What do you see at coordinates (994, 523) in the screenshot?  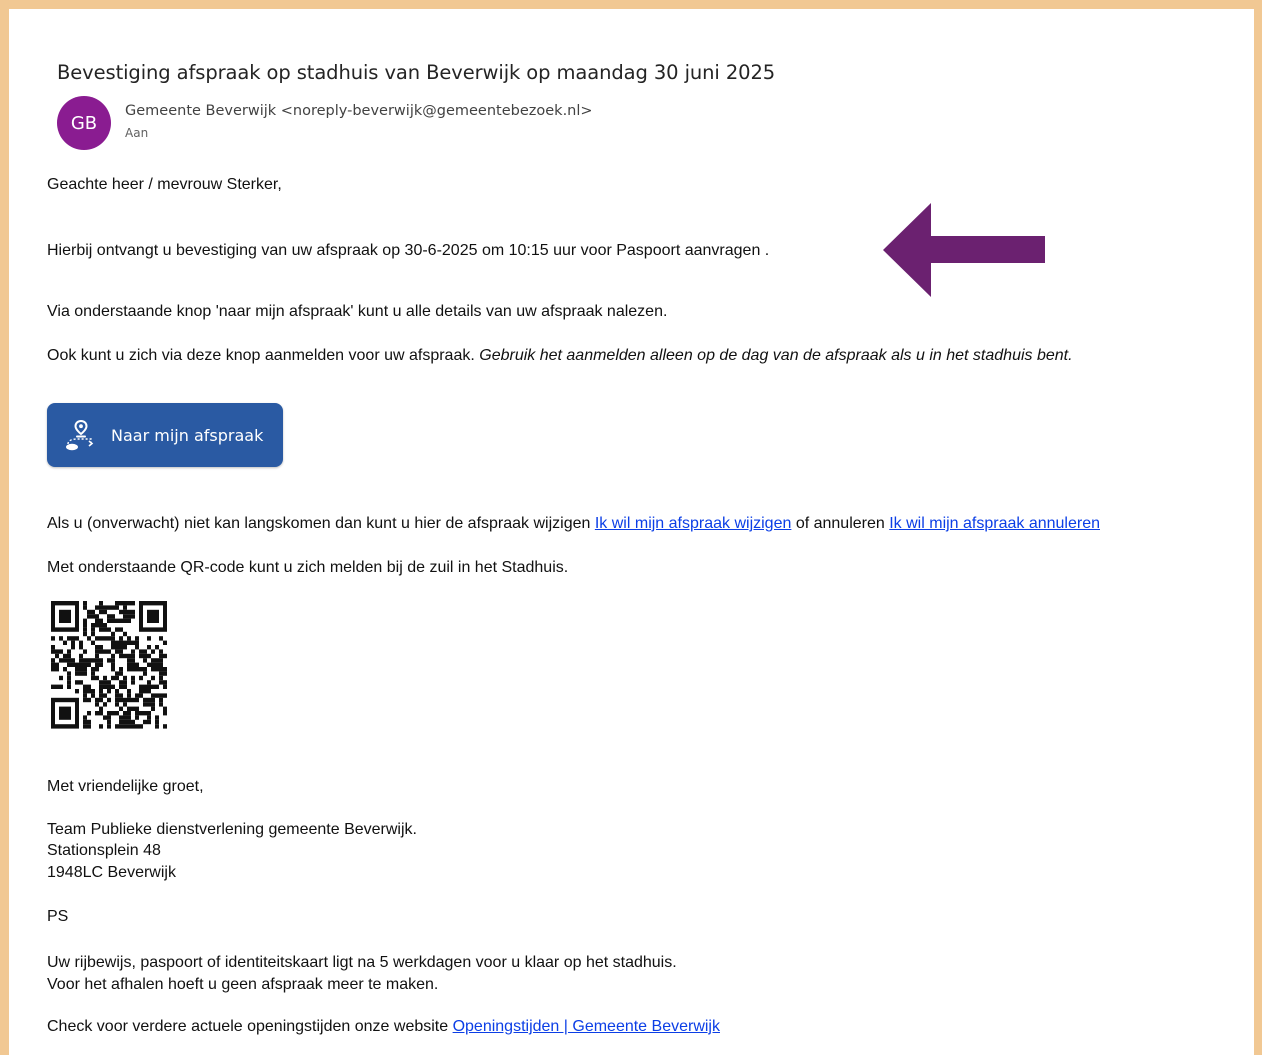 I see `cancel-appointment-link: Ik wil mijn afspraak annuleren` at bounding box center [994, 523].